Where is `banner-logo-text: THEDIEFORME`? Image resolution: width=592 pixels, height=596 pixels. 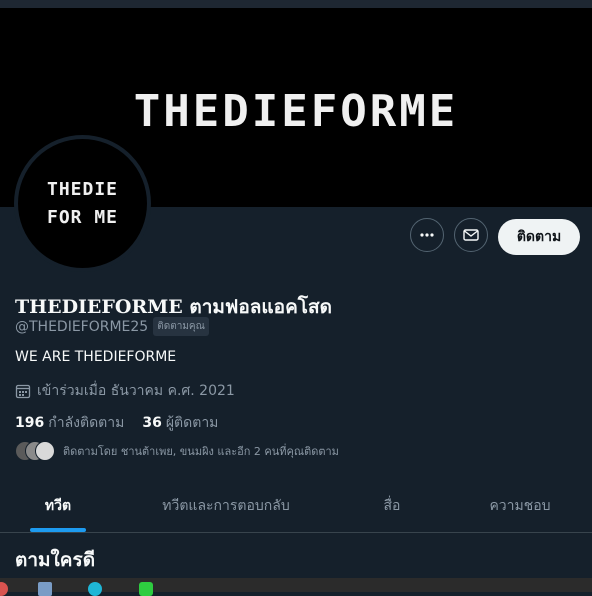 banner-logo-text: THEDIEFORME is located at coordinates (296, 111).